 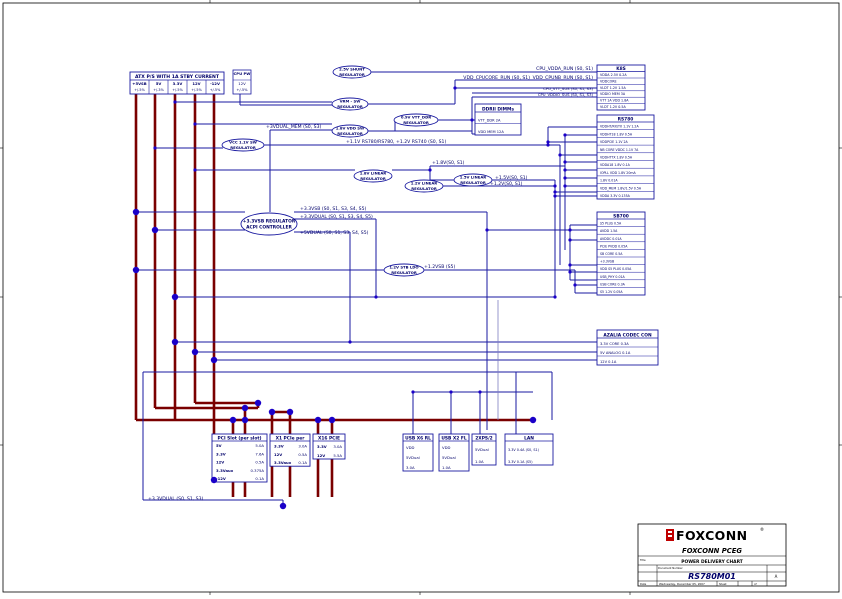 I want to click on table-ddr: DDRII DIMMs VTT_DDR 2A VDD MEM 12A, so click(x=498, y=119).